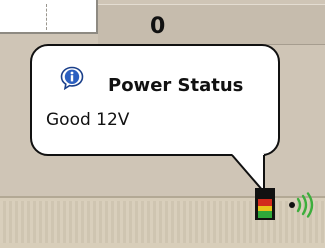  Describe the element at coordinates (176, 85) in the screenshot. I see `tooltip-title: Power Status` at that location.